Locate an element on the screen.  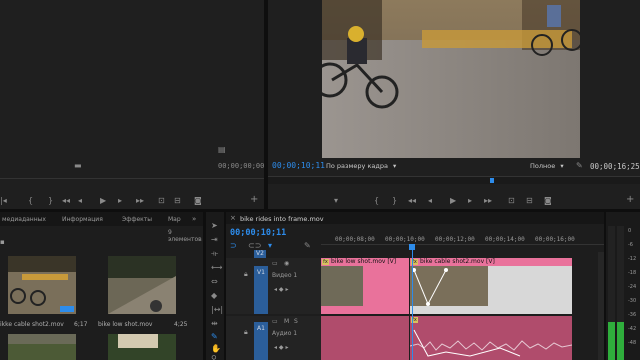
tab-effects: Эффекты is located at coordinates (137, 219).